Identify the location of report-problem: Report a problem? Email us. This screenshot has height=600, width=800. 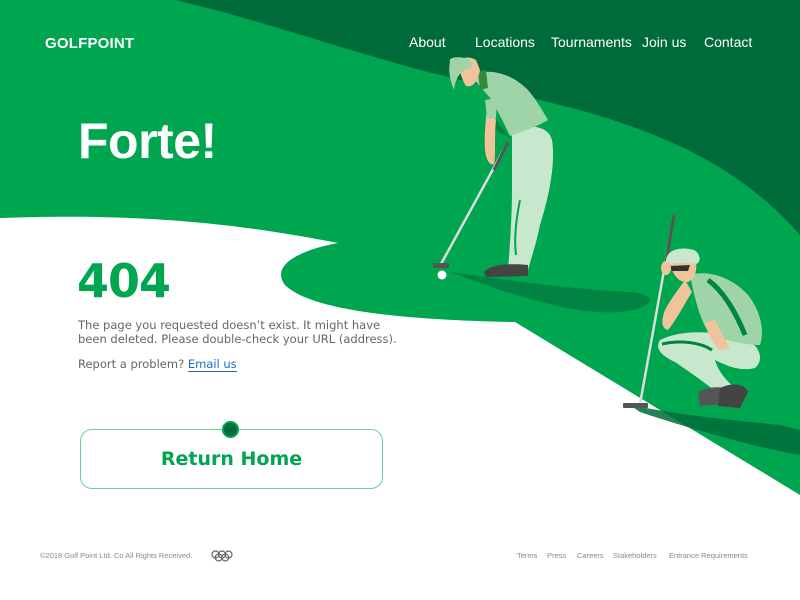
(157, 364).